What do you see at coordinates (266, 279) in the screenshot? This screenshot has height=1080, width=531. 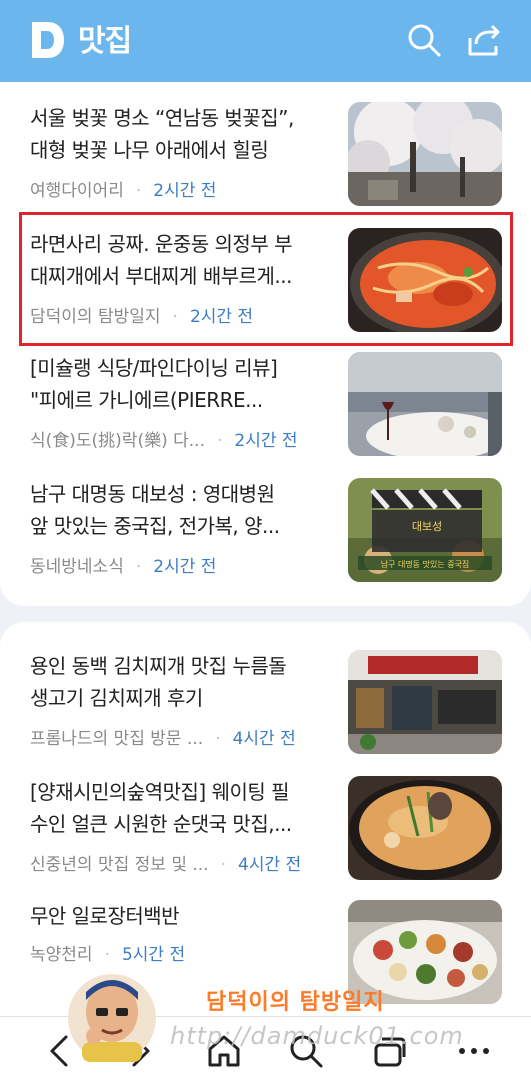 I see `highlight-box` at bounding box center [266, 279].